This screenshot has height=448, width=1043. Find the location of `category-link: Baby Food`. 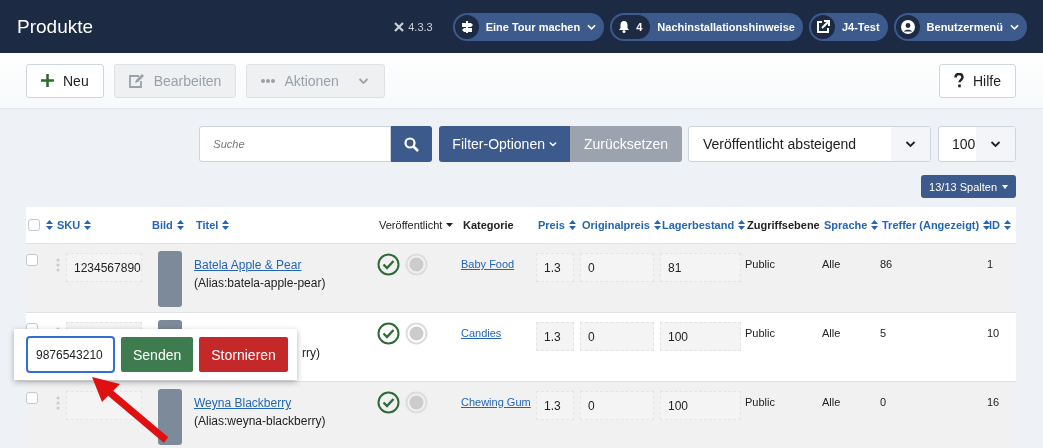

category-link: Baby Food is located at coordinates (488, 264).